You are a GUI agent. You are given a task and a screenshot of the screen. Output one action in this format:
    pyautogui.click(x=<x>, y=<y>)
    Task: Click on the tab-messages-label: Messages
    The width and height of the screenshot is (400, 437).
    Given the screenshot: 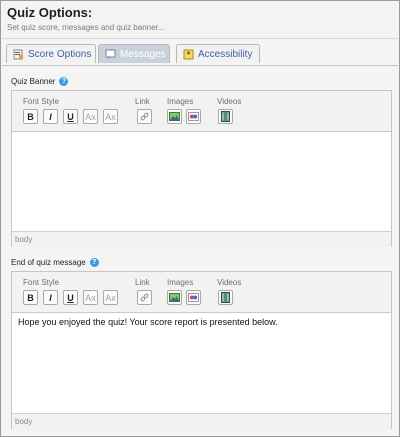 What is the action you would take?
    pyautogui.click(x=143, y=54)
    